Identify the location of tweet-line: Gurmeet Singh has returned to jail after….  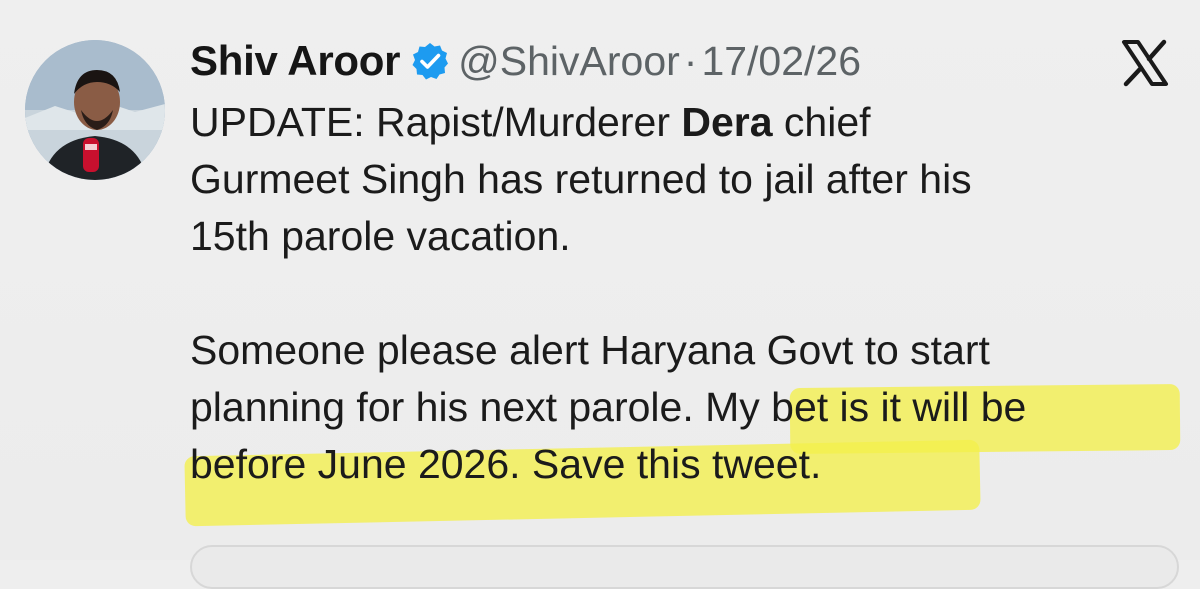
(581, 179).